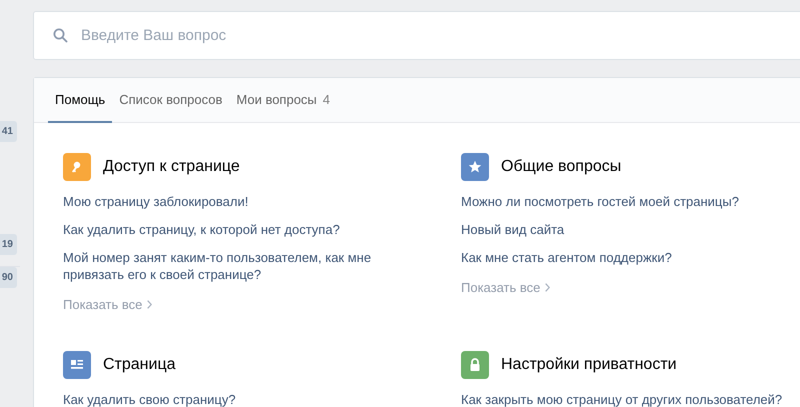 The height and width of the screenshot is (407, 800). What do you see at coordinates (8, 244) in the screenshot?
I see `count-badge: 19` at bounding box center [8, 244].